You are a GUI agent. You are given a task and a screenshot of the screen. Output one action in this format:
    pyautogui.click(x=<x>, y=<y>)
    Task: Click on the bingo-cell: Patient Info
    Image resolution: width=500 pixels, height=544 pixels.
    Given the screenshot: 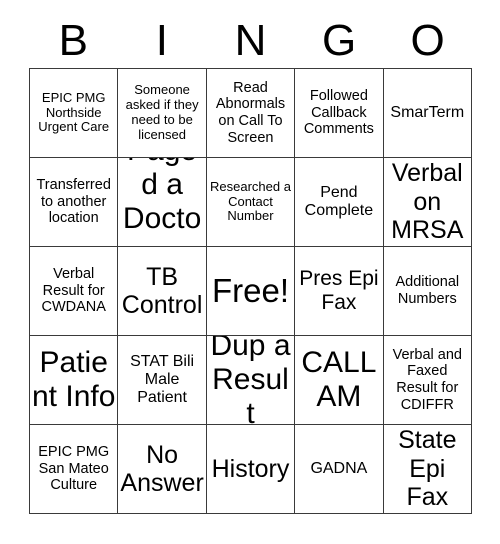 What is the action you would take?
    pyautogui.click(x=74, y=380)
    